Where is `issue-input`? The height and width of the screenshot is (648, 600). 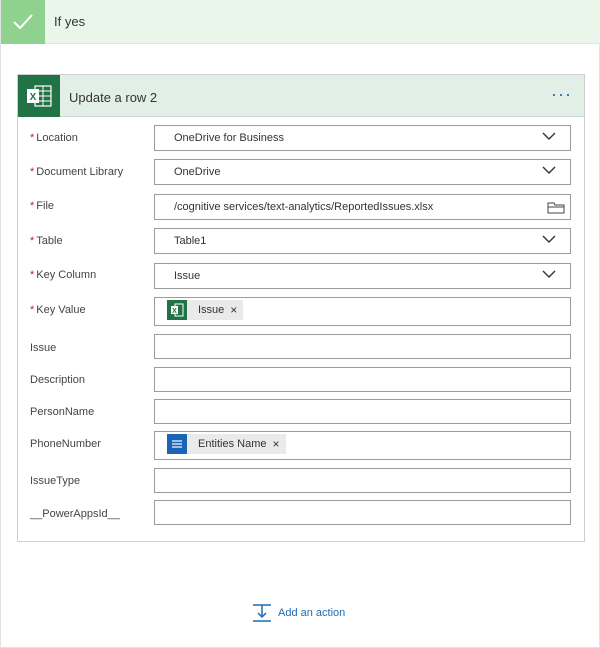
issue-input is located at coordinates (362, 346).